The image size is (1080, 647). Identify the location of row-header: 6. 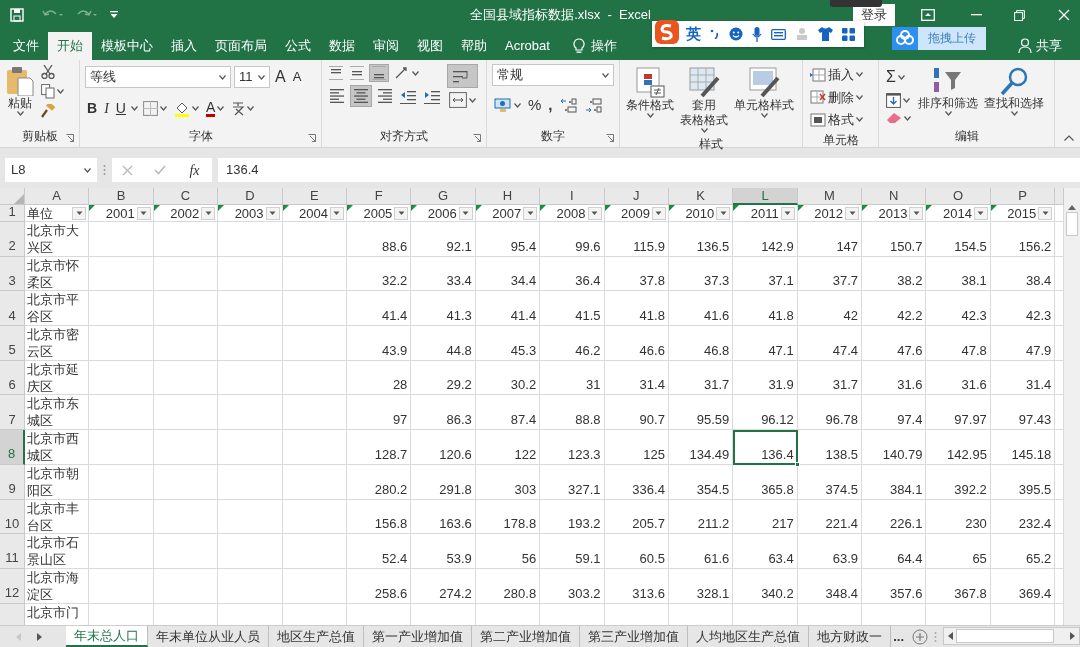
(12, 378).